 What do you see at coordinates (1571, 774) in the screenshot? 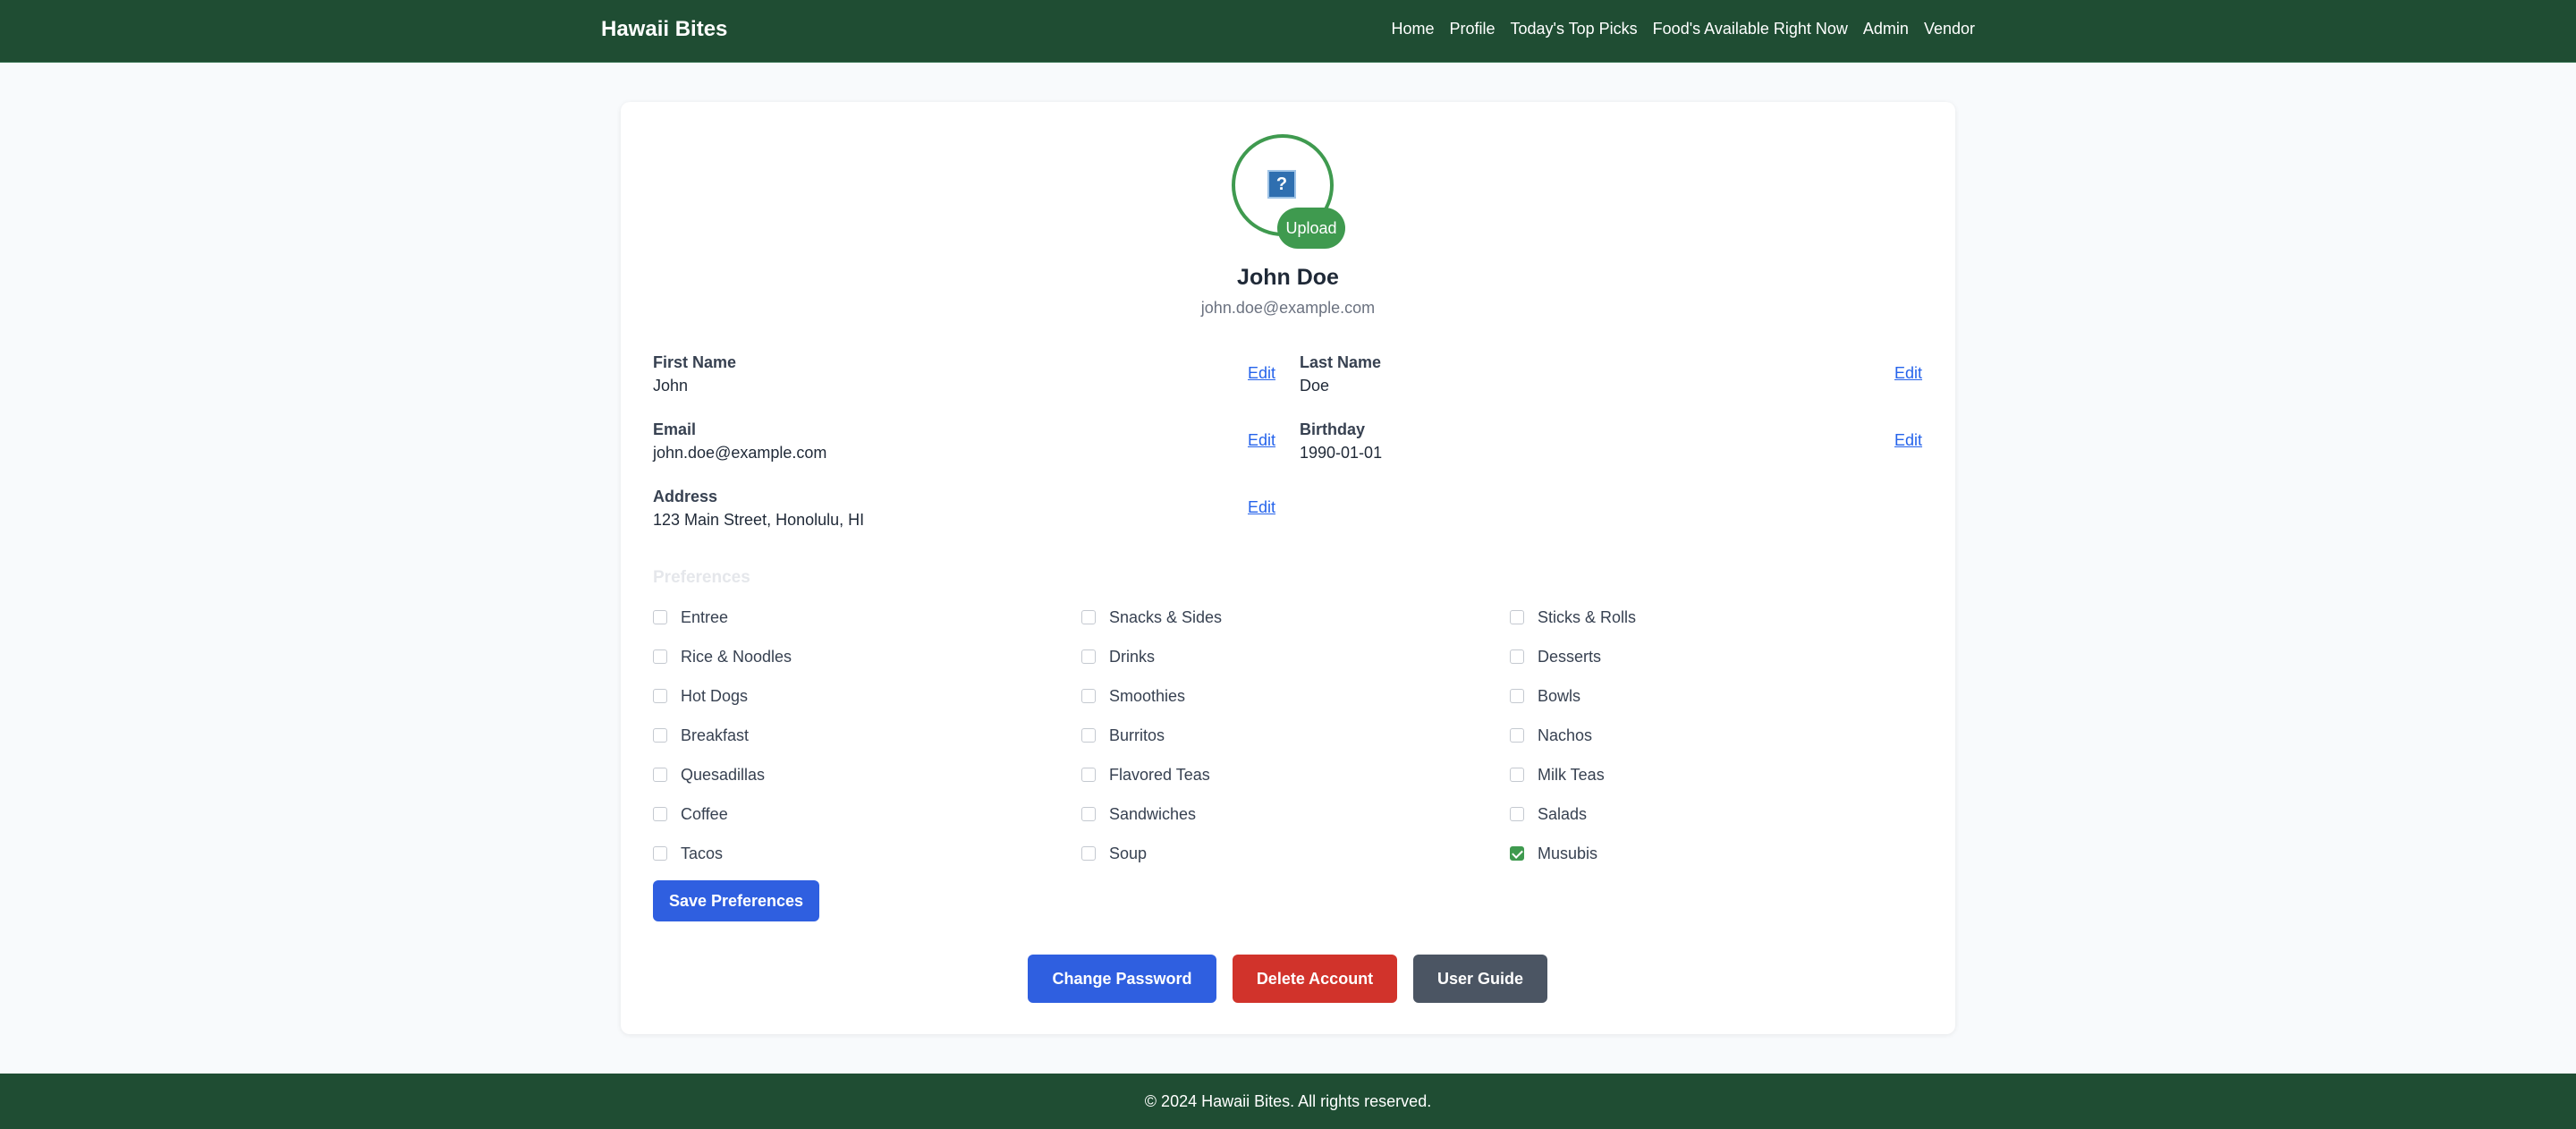
I see `pref-label: Milk Teas` at bounding box center [1571, 774].